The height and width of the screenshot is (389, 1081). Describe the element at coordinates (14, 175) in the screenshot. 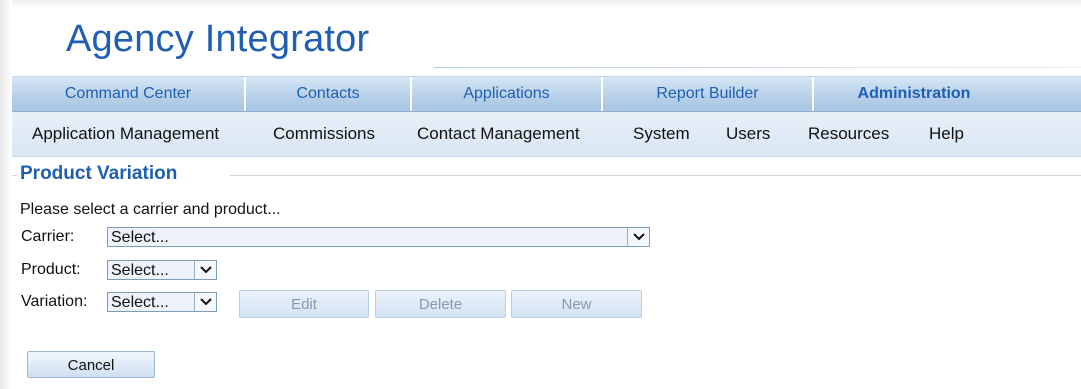

I see `section-rule-left` at that location.